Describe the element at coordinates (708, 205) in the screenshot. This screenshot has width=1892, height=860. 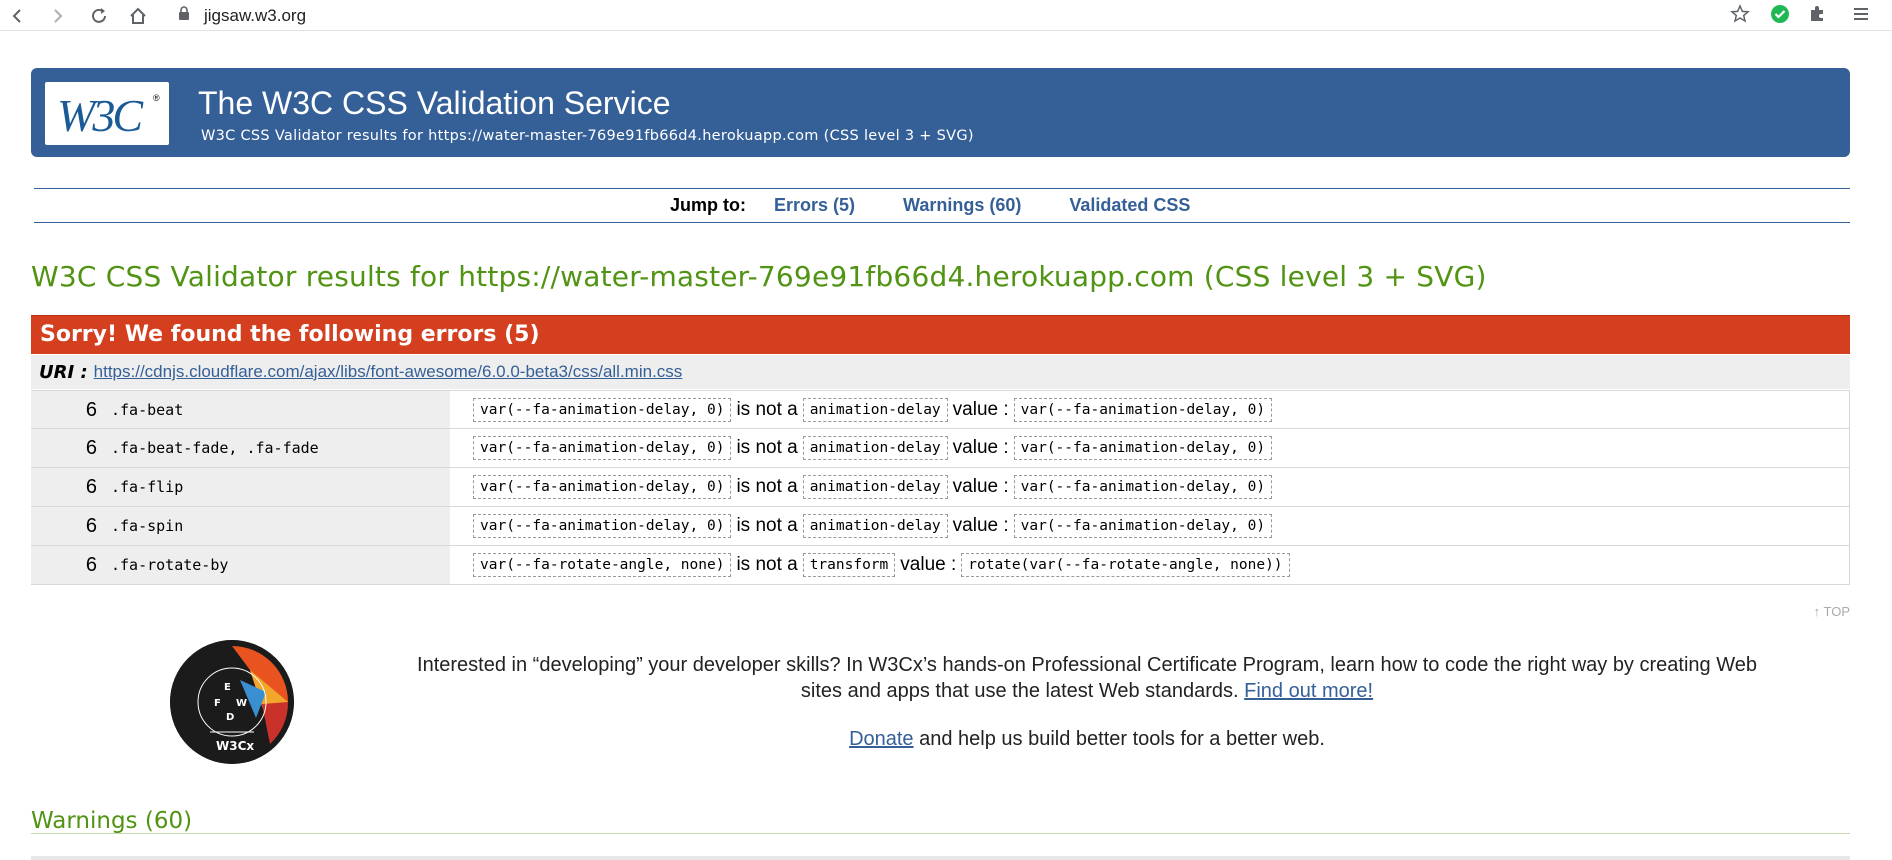
I see `jump-label: Jump to:` at that location.